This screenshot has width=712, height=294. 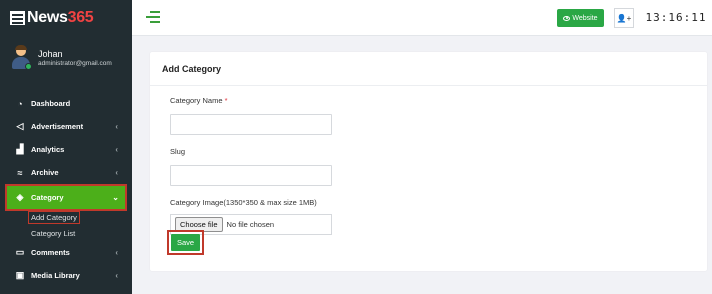 I want to click on submenu-item-category-list: Category List, so click(x=66, y=233).